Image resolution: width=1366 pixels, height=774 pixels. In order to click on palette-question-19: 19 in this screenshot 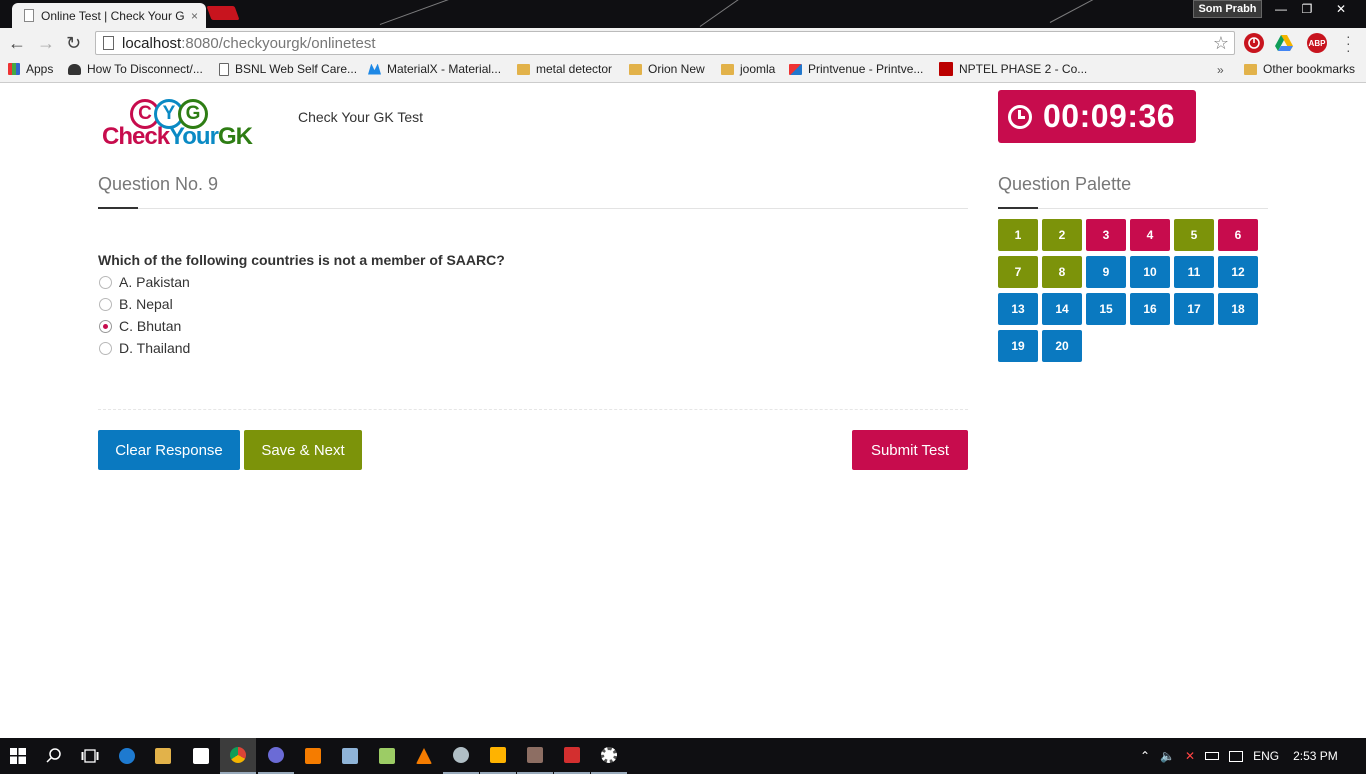, I will do `click(1018, 346)`.